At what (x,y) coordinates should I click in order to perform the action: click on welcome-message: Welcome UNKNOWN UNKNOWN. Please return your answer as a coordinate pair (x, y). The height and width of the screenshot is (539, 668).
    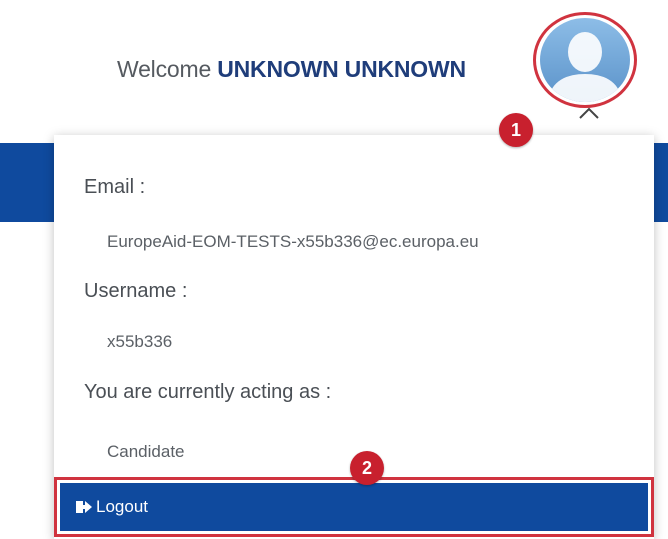
    Looking at the image, I should click on (291, 69).